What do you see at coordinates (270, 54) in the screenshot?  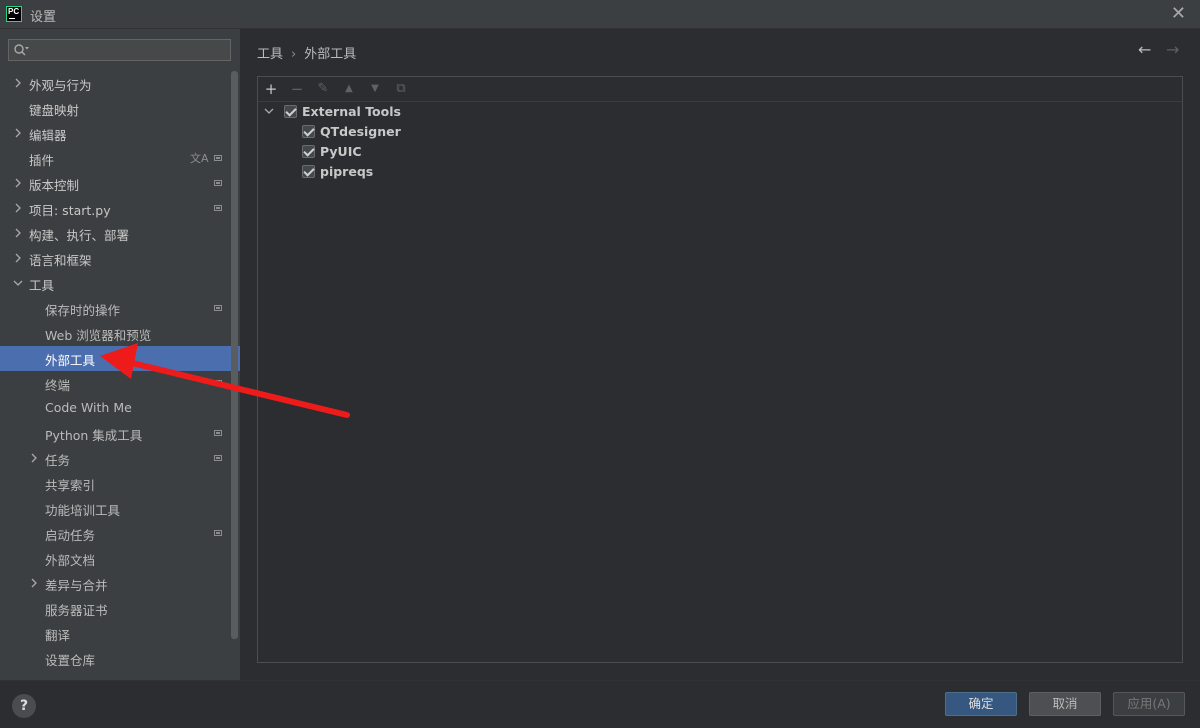 I see `breadcrumb-parent: 工具` at bounding box center [270, 54].